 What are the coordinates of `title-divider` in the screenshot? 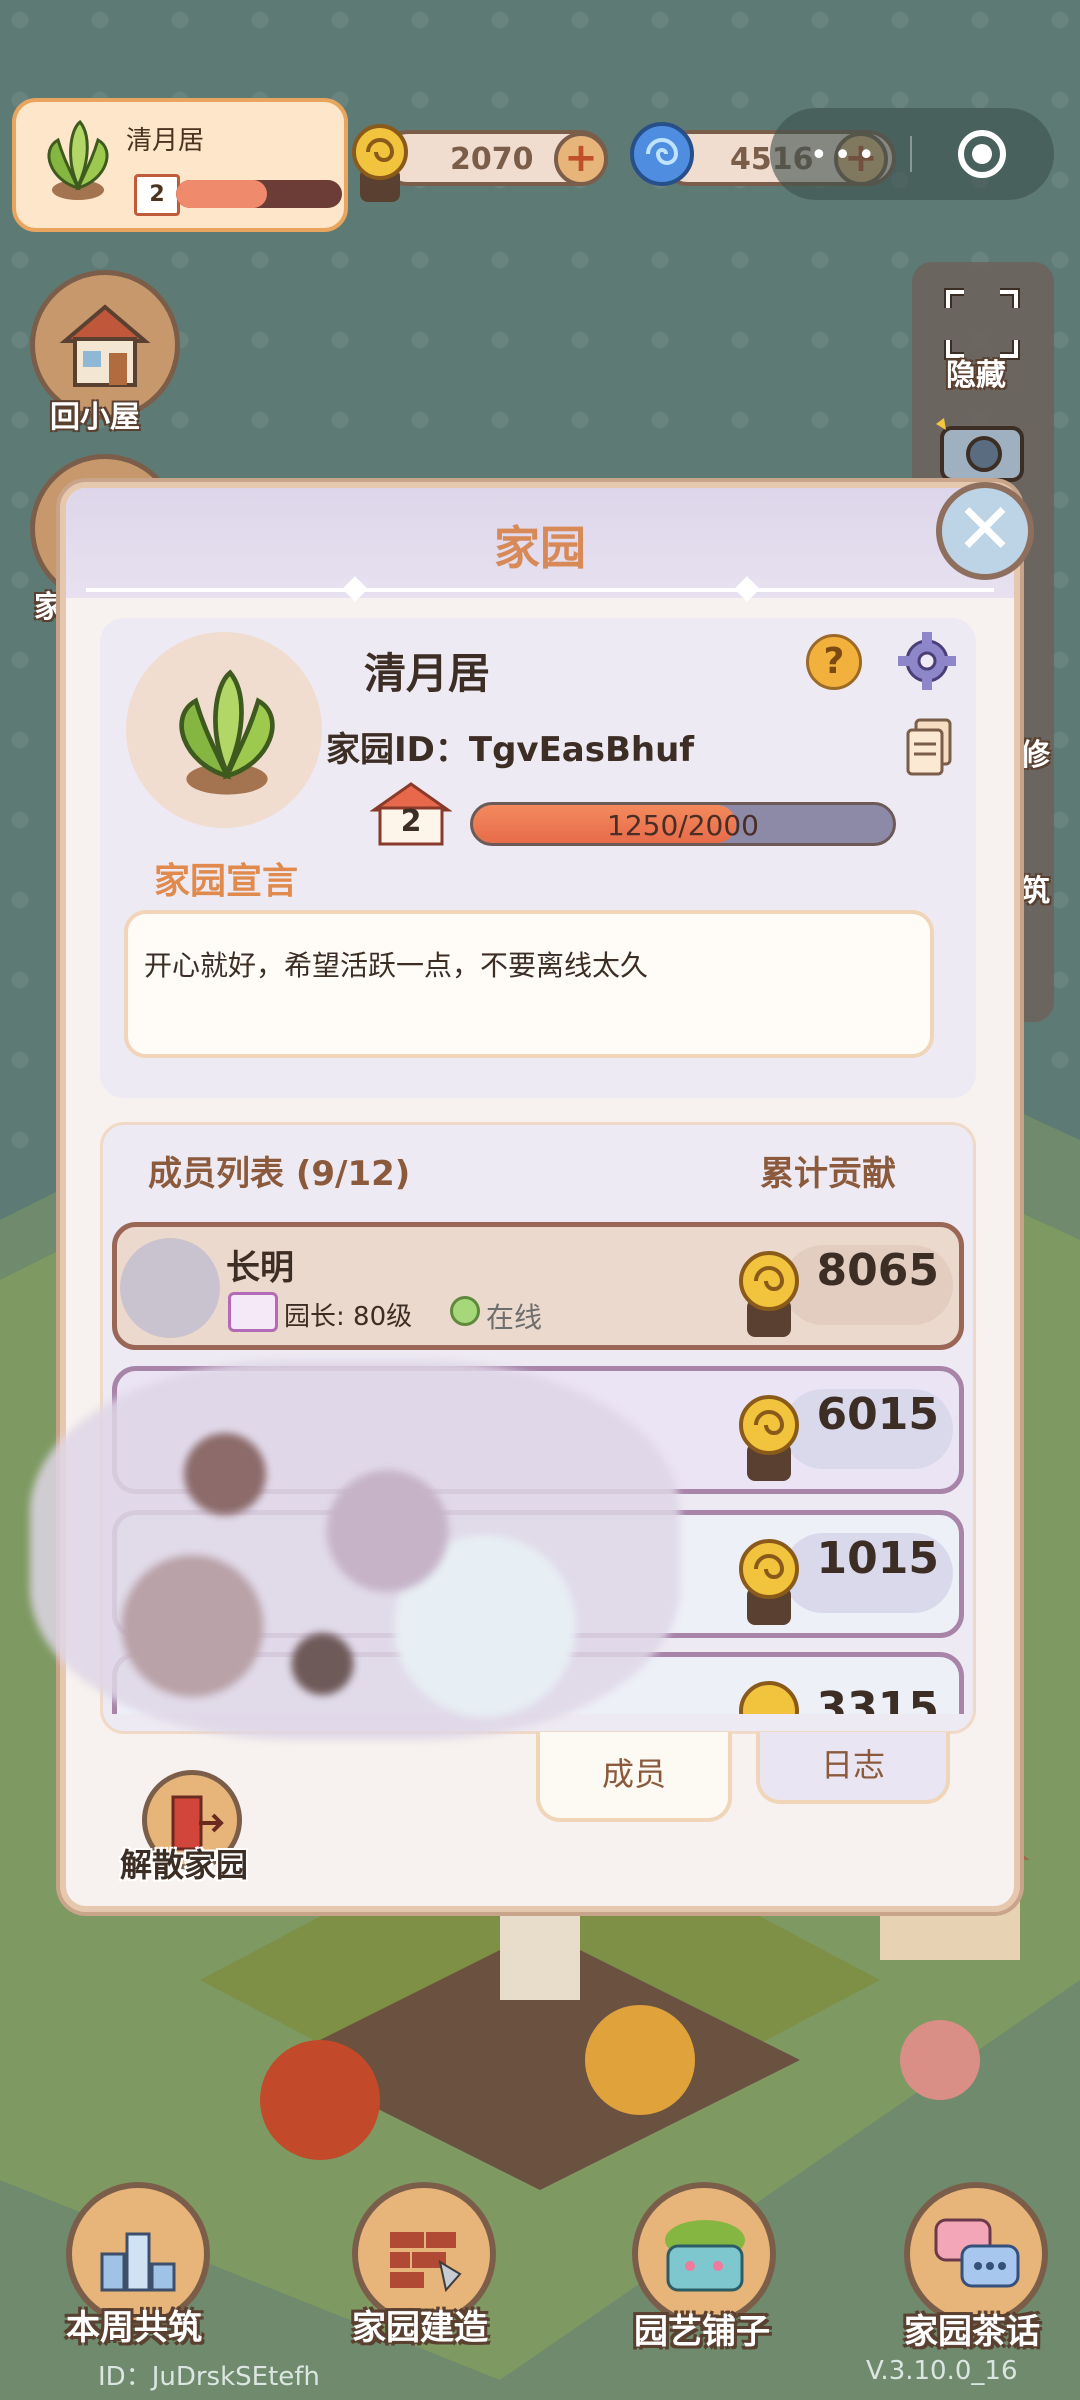 It's located at (540, 590).